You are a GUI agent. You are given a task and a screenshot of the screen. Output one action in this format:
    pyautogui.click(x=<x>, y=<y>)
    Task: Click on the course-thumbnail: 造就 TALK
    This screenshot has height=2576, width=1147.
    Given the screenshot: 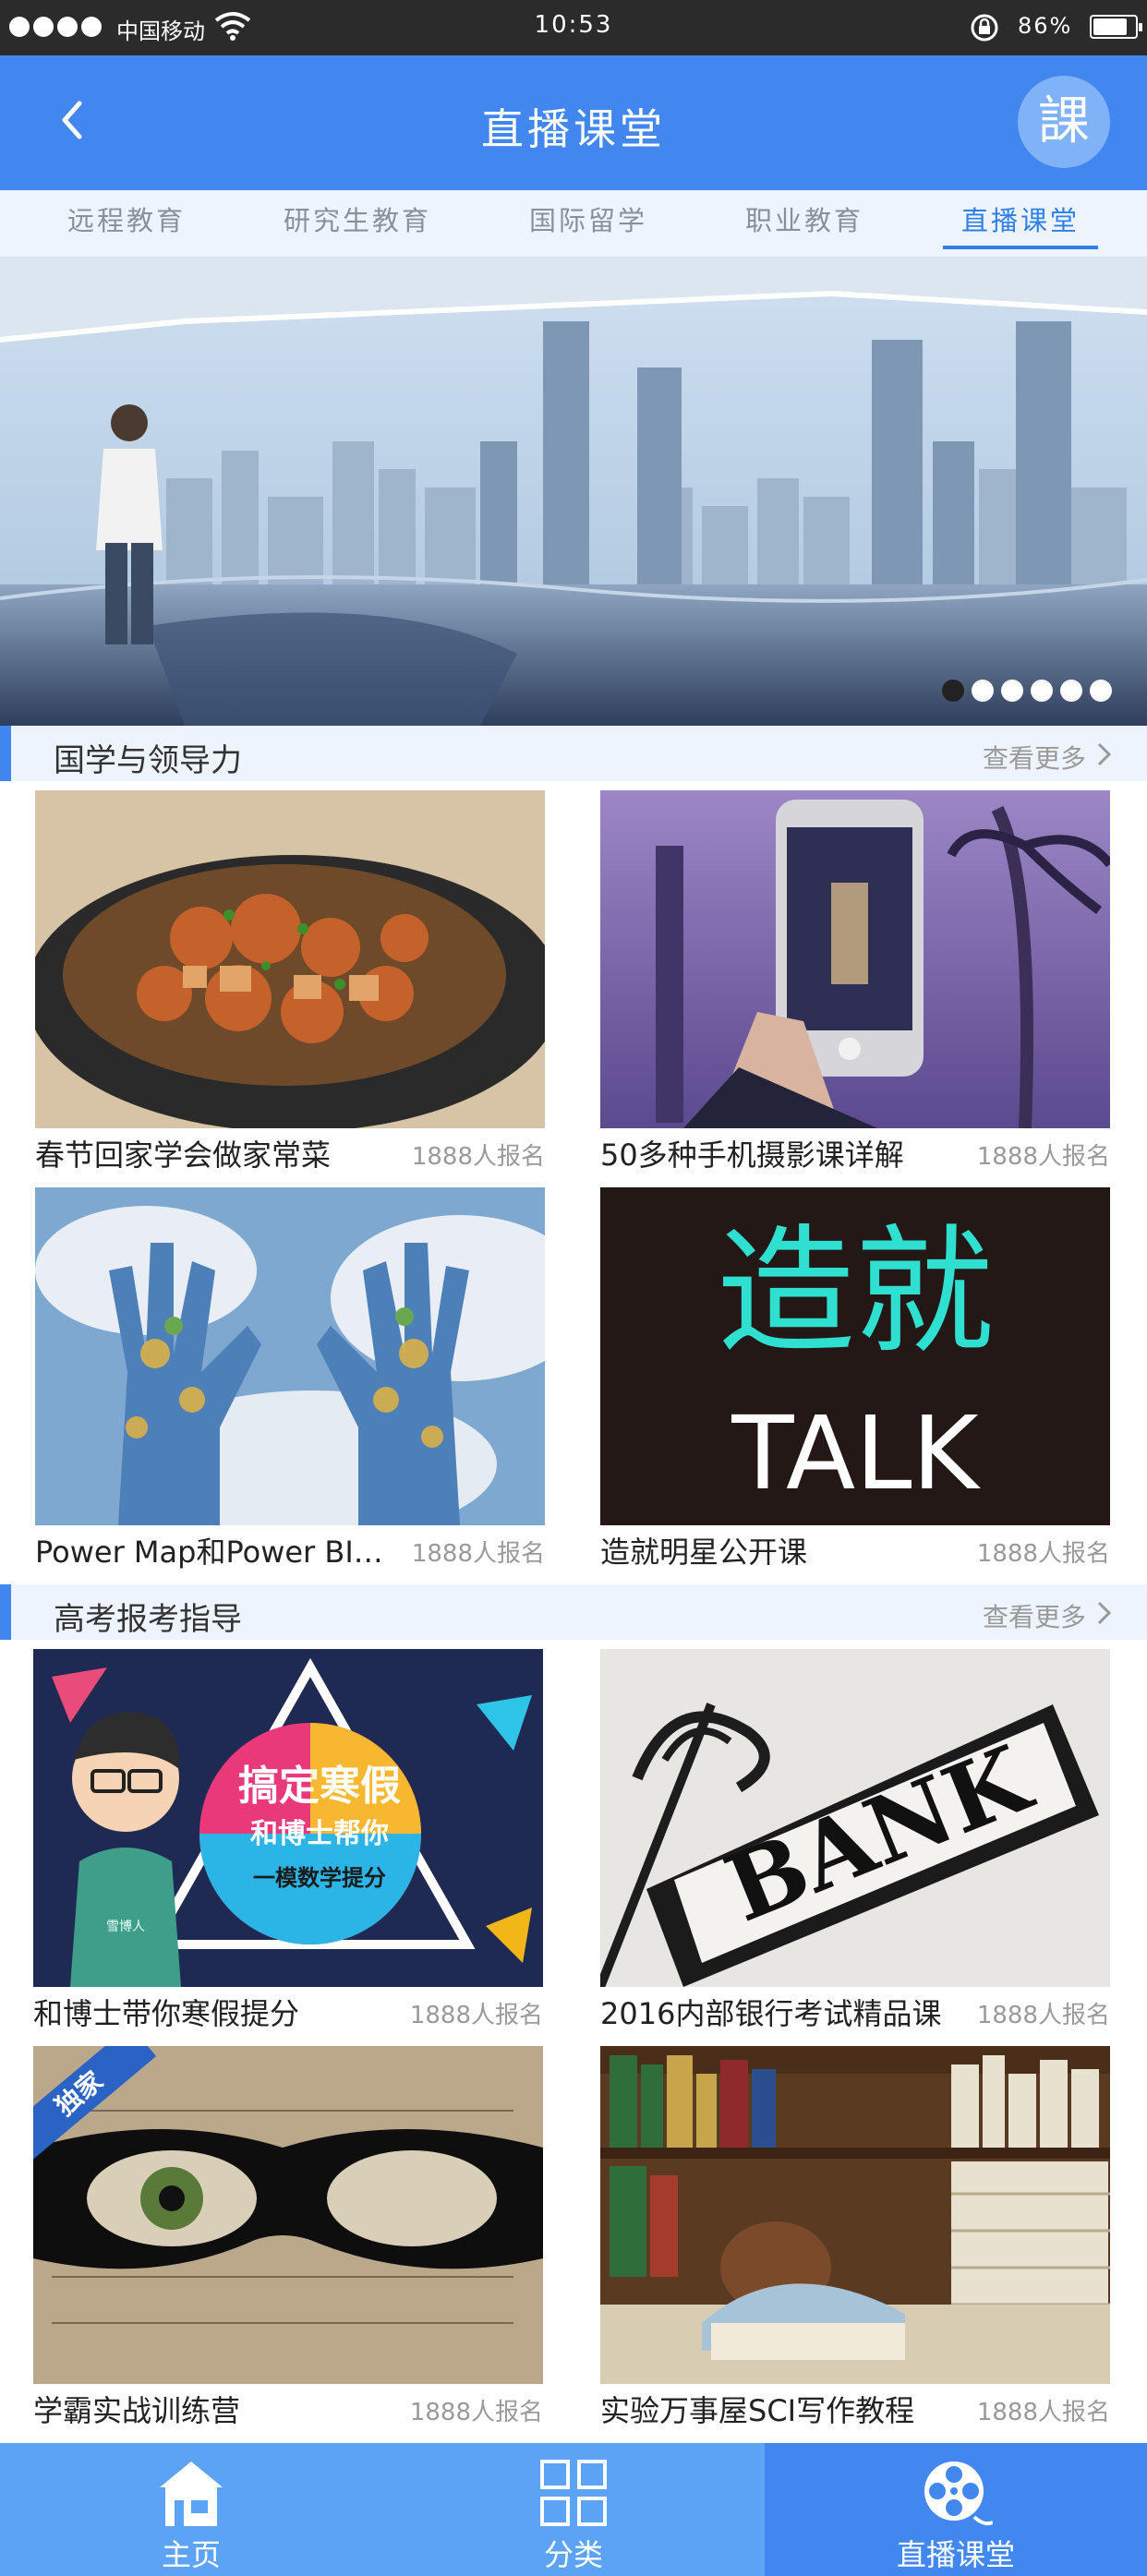 What is the action you would take?
    pyautogui.click(x=855, y=1356)
    